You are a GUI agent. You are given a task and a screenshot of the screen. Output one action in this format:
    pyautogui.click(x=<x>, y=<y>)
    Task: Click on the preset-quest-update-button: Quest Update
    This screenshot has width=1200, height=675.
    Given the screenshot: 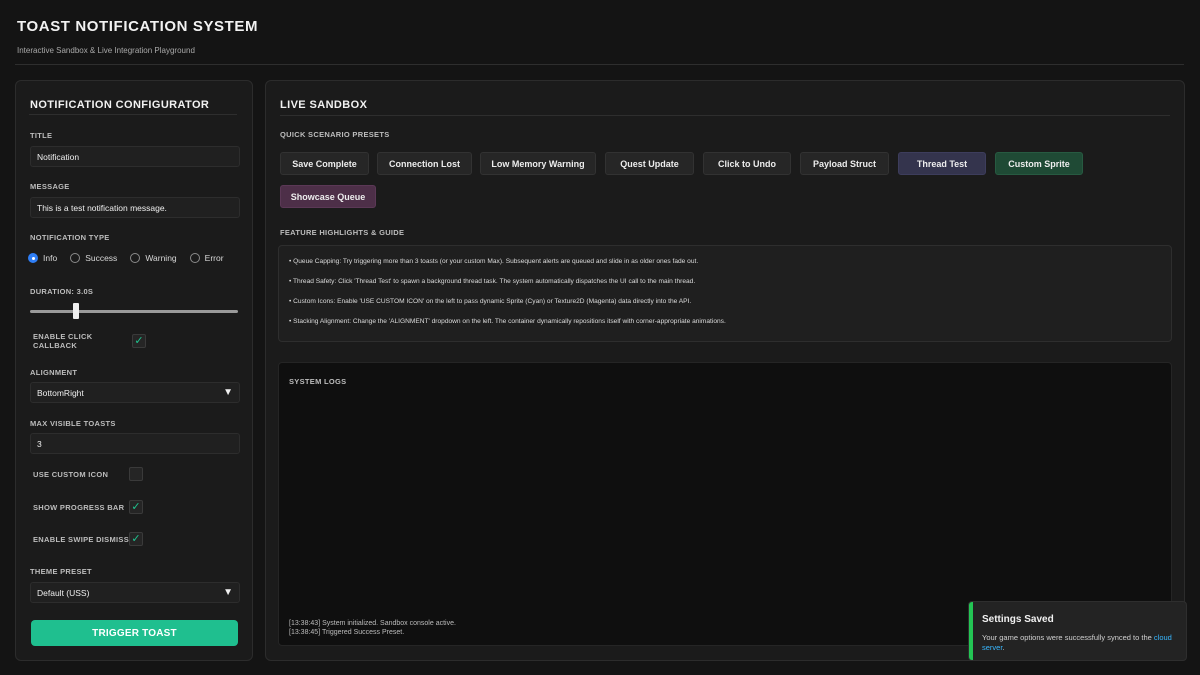 What is the action you would take?
    pyautogui.click(x=649, y=163)
    